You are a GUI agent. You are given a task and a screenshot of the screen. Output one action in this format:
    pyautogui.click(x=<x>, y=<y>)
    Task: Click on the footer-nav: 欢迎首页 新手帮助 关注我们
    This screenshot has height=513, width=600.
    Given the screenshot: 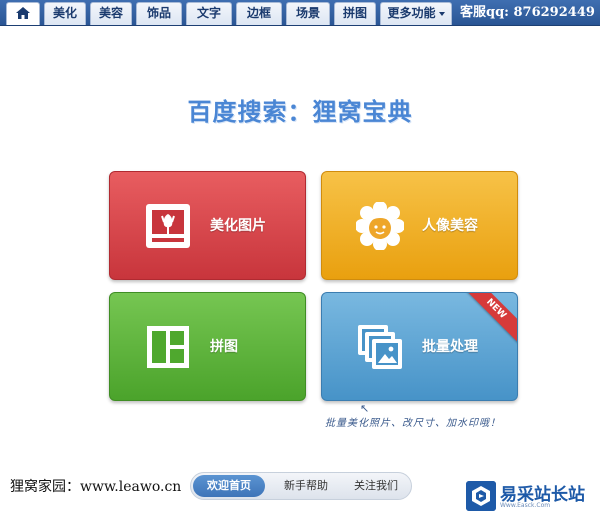 What is the action you would take?
    pyautogui.click(x=301, y=486)
    